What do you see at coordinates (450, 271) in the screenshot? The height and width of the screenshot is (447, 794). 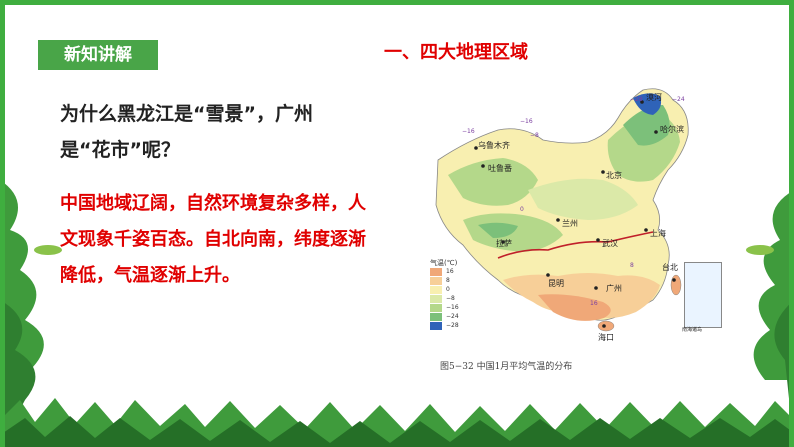 I see `legend-label: 16` at bounding box center [450, 271].